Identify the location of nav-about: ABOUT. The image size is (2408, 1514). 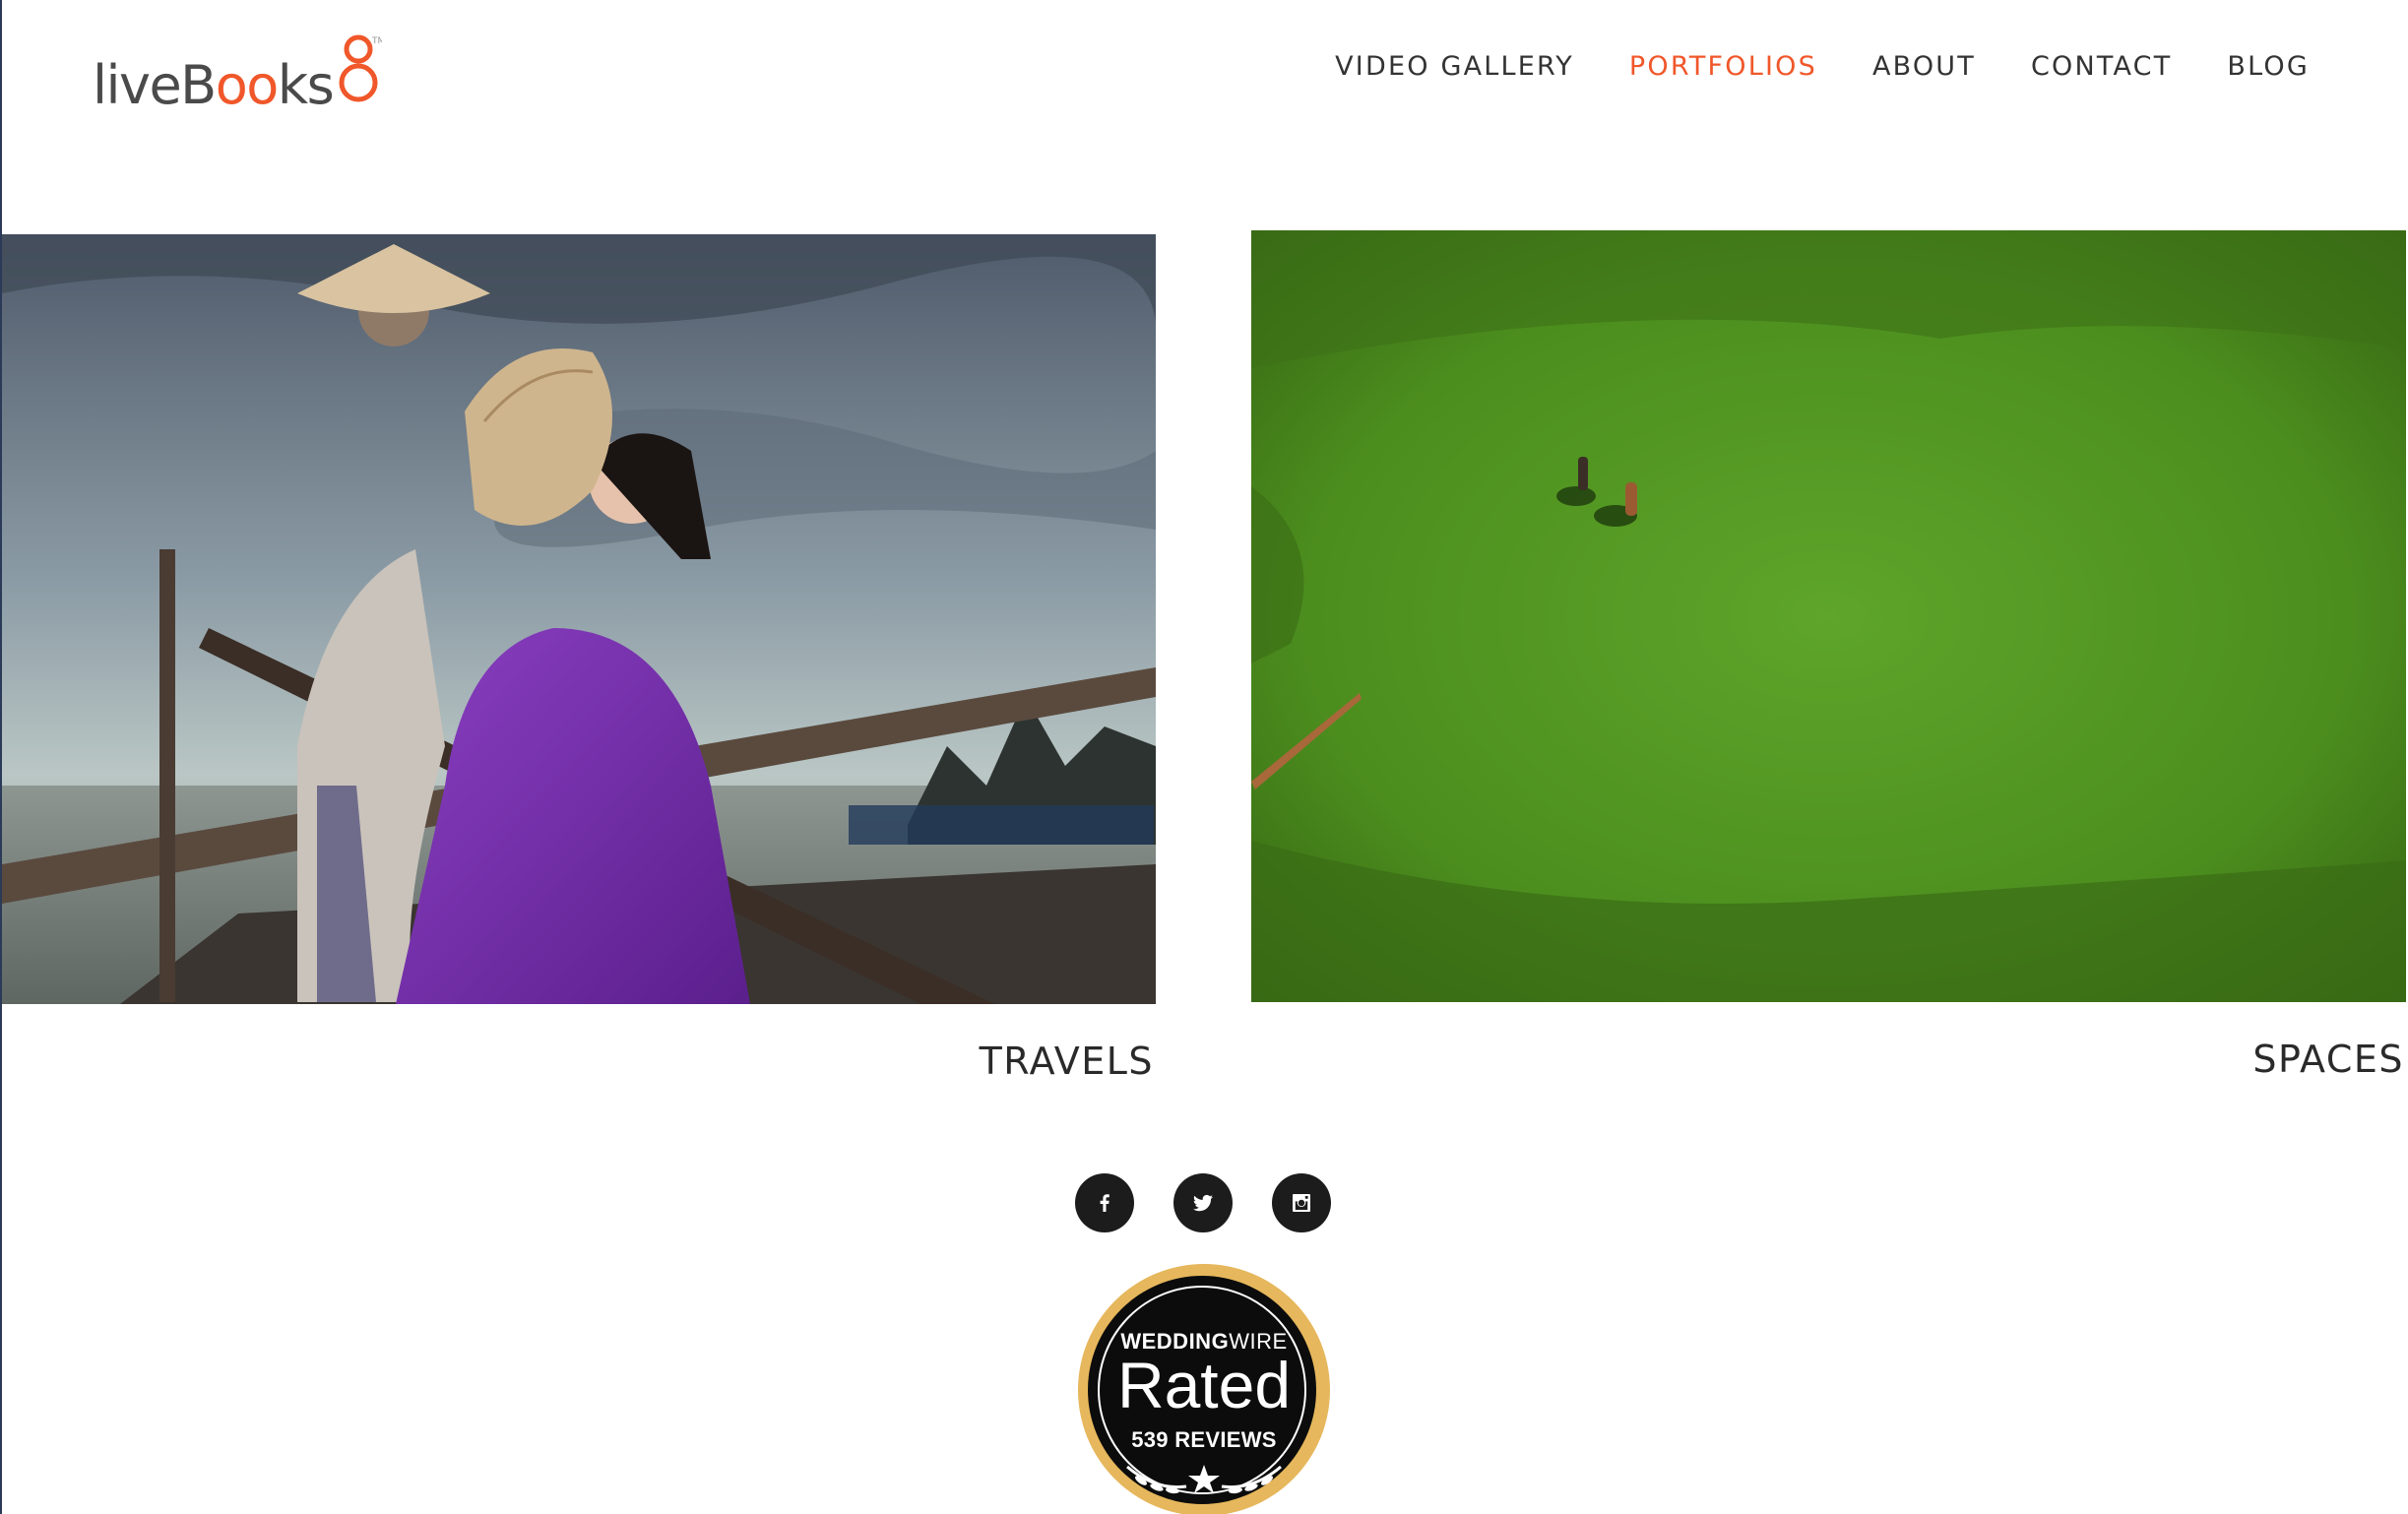
(1924, 67).